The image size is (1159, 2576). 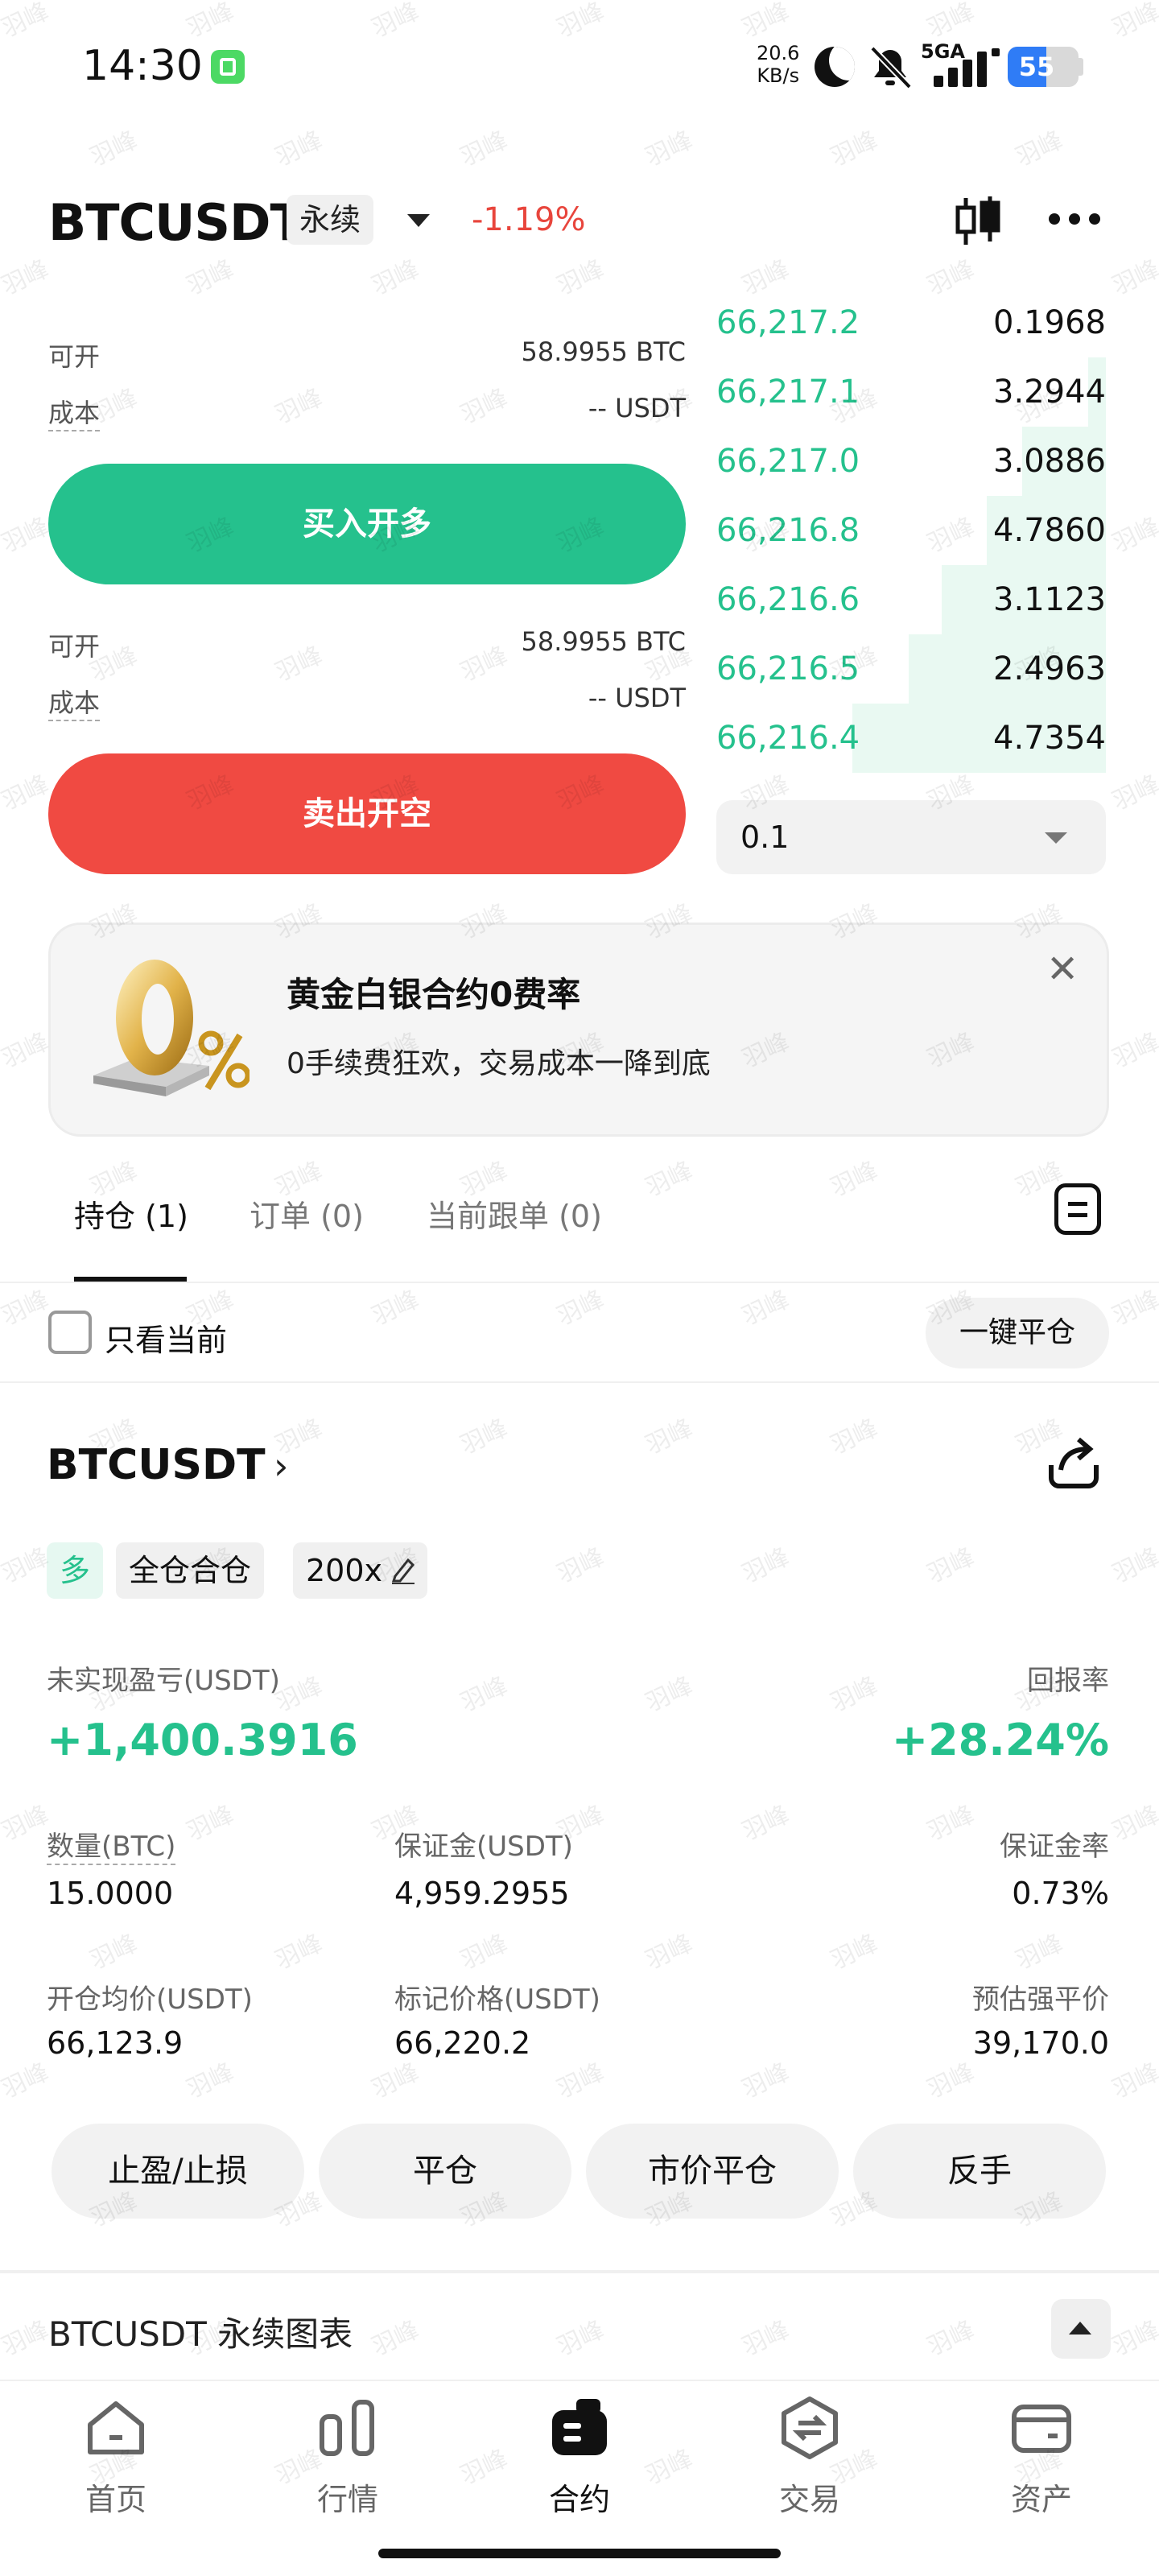 I want to click on tab-copy-trades: 当前跟单 (0), so click(x=514, y=1213).